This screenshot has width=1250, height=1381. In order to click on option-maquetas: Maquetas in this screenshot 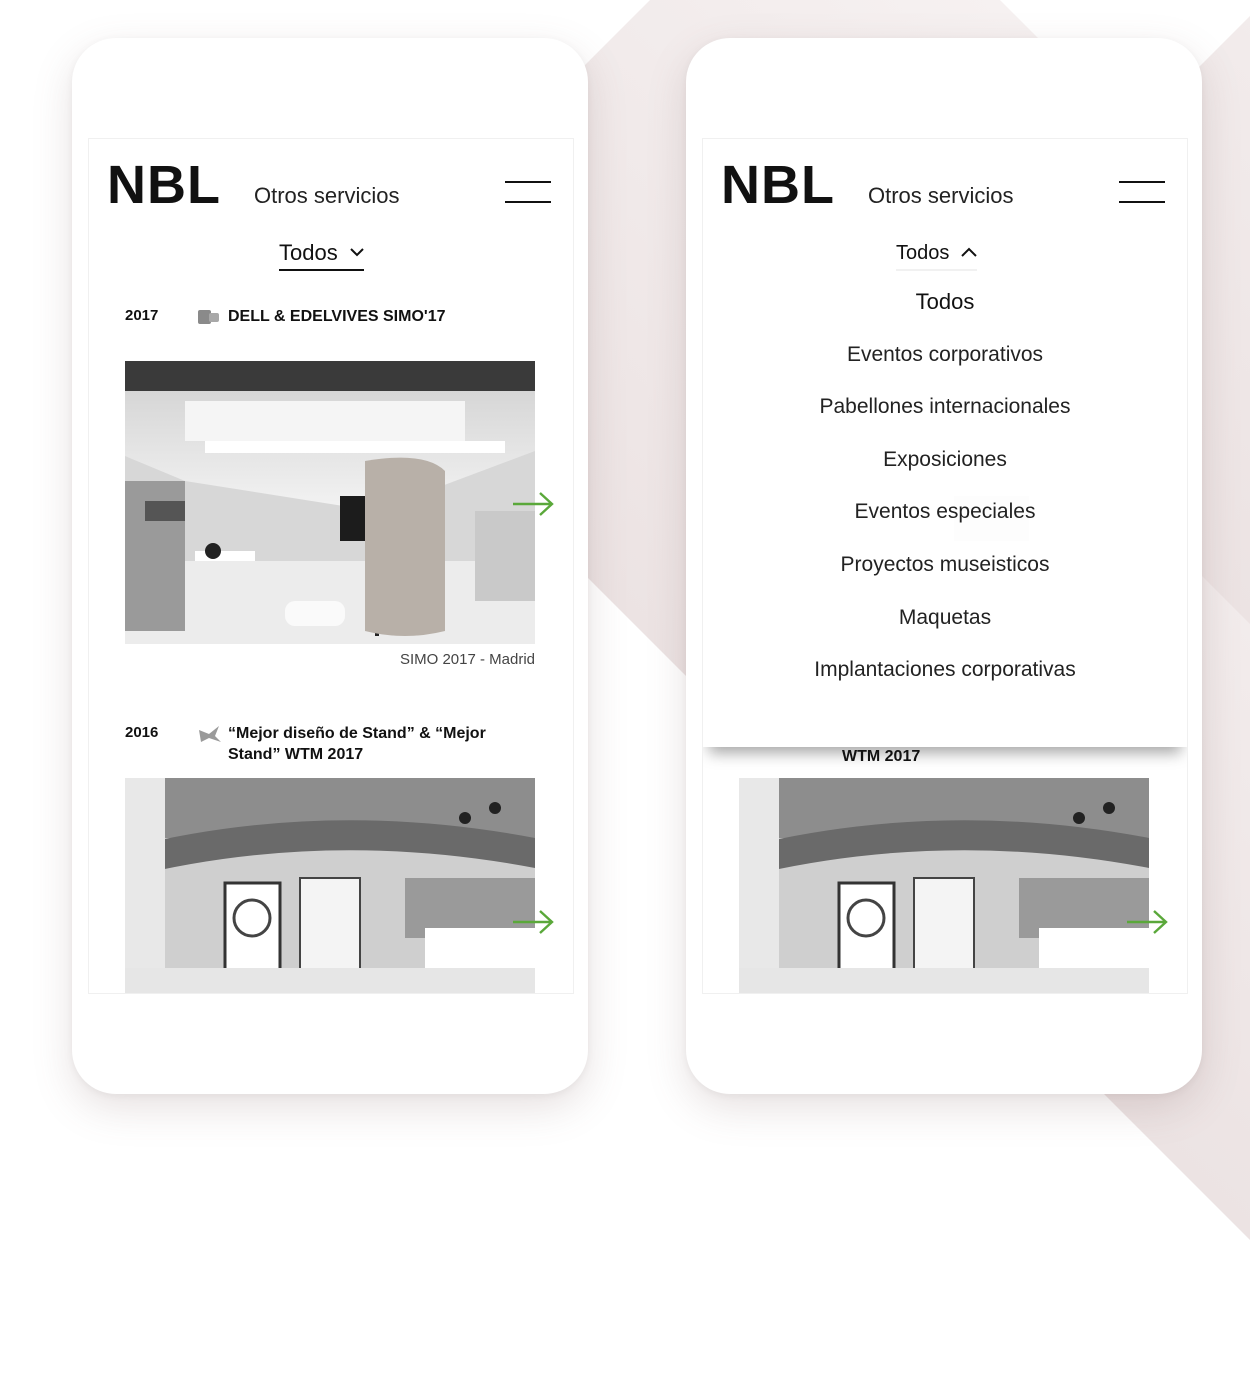, I will do `click(945, 629)`.